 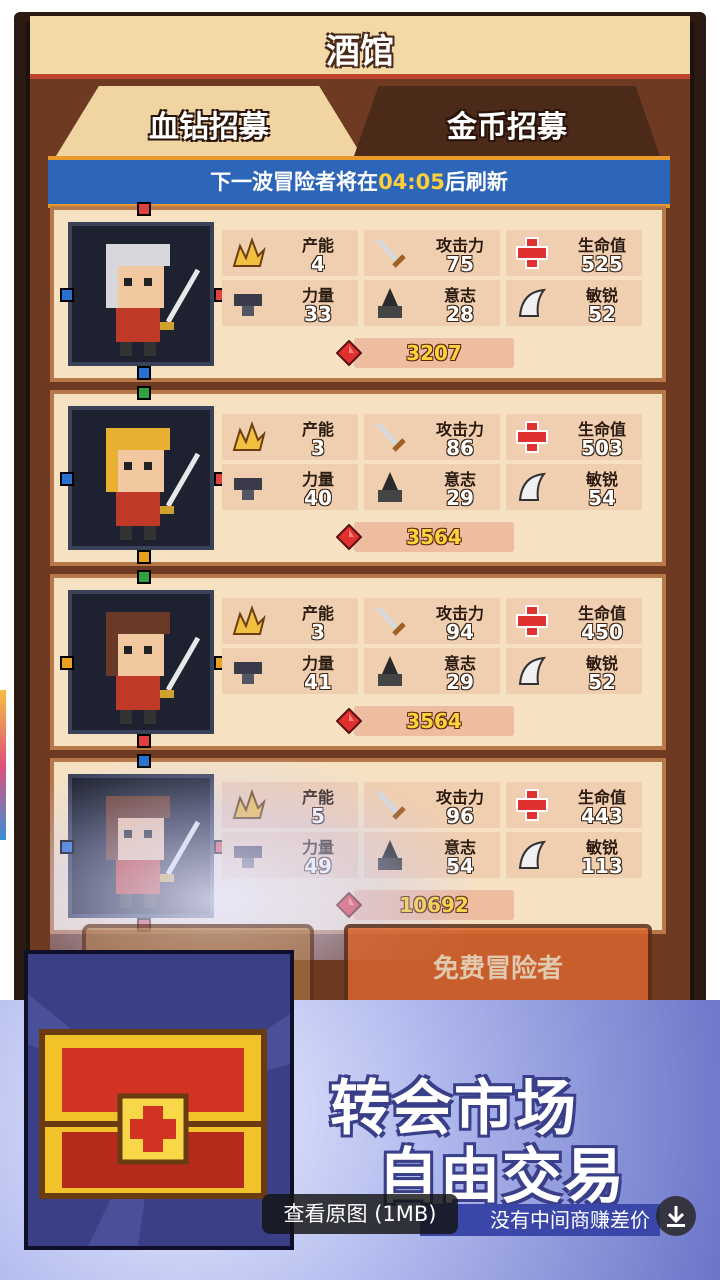 I want to click on tab-blood-diamond: 血钻招募, so click(x=209, y=121).